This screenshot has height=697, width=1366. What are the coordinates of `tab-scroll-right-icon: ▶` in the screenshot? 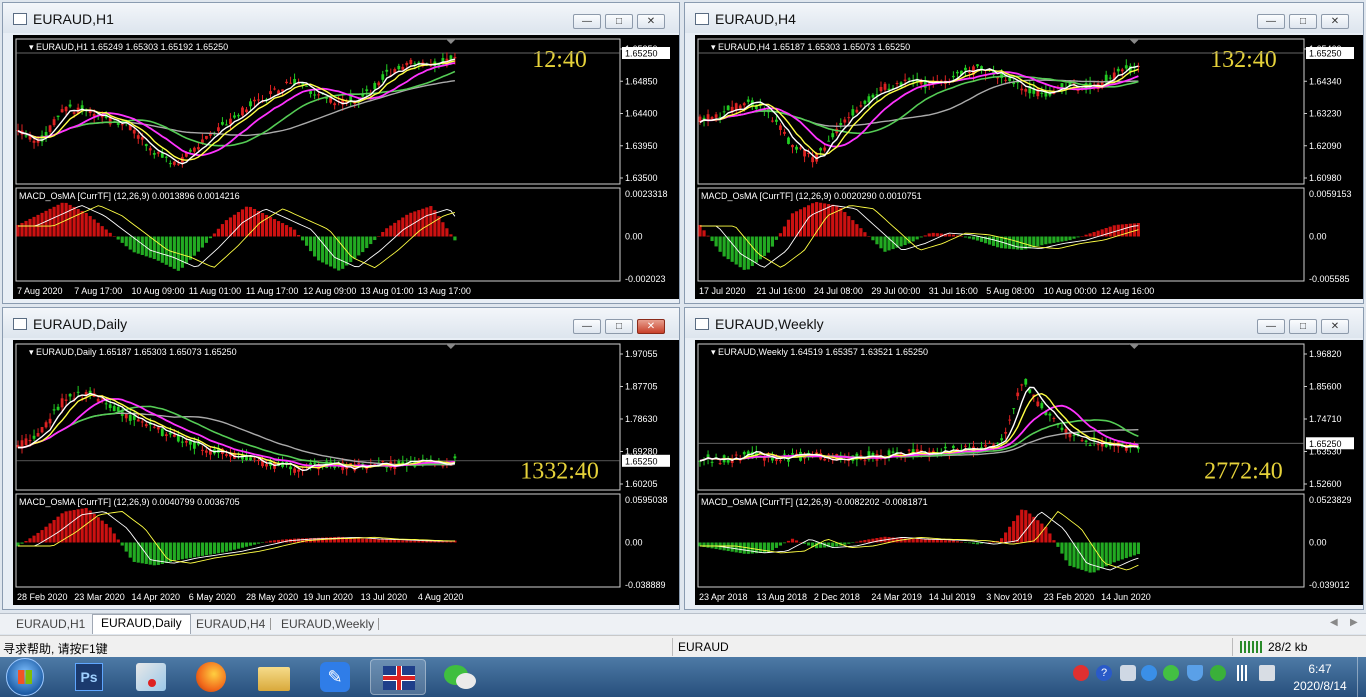 It's located at (1354, 622).